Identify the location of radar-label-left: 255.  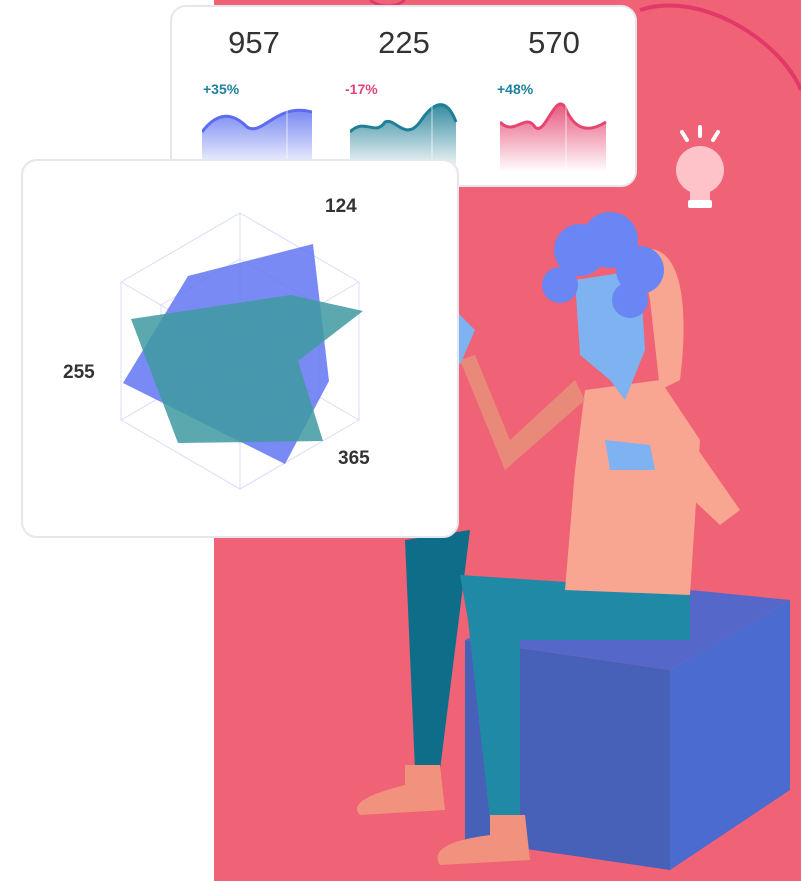
(79, 372).